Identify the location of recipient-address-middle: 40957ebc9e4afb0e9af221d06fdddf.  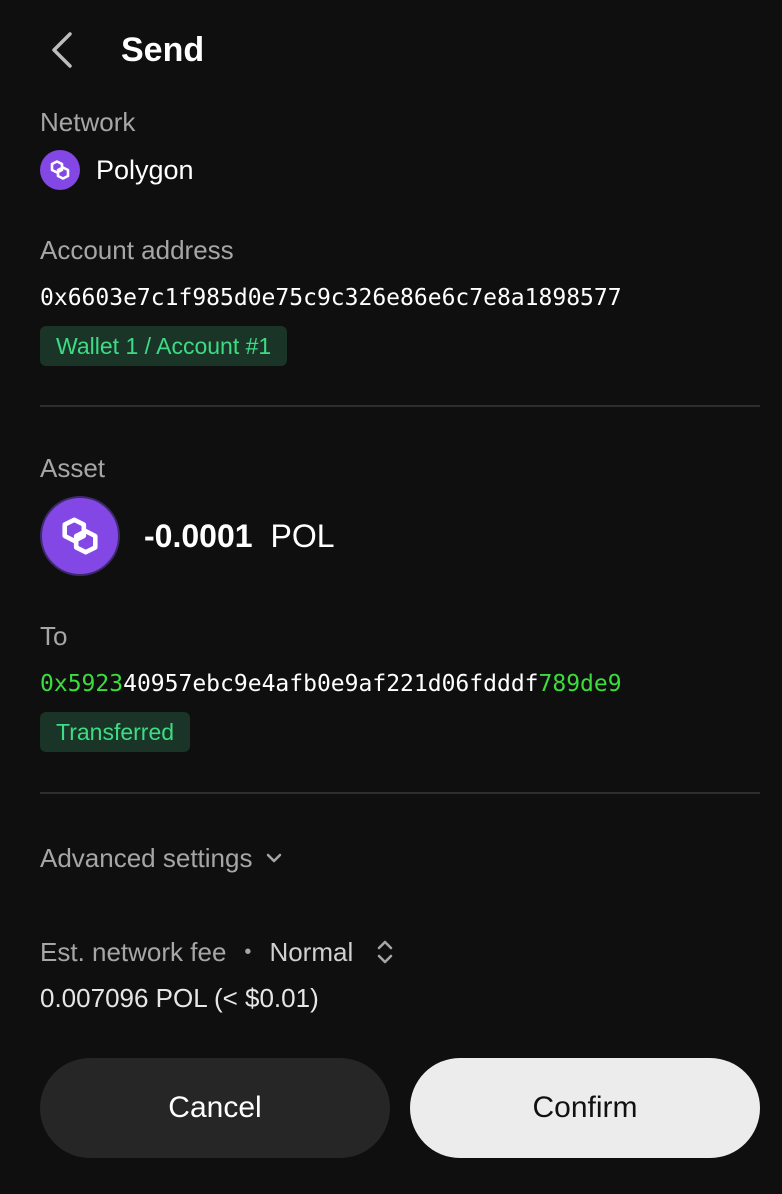
(331, 684).